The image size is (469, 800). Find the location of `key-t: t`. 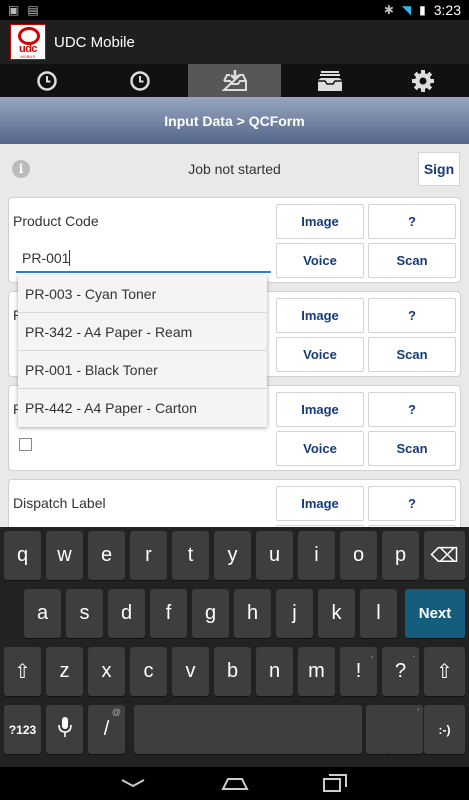

key-t: t is located at coordinates (190, 555).